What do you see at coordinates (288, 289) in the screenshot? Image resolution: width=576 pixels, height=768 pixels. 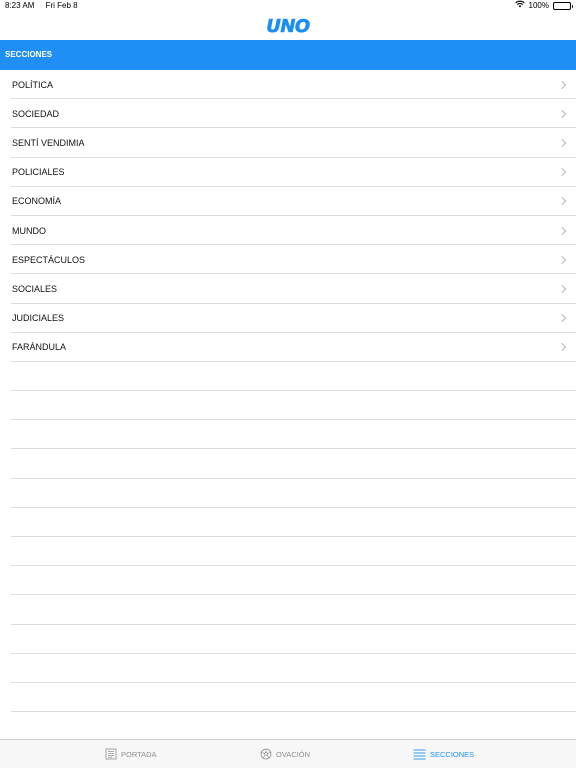 I see `section-row: SOCIALES` at bounding box center [288, 289].